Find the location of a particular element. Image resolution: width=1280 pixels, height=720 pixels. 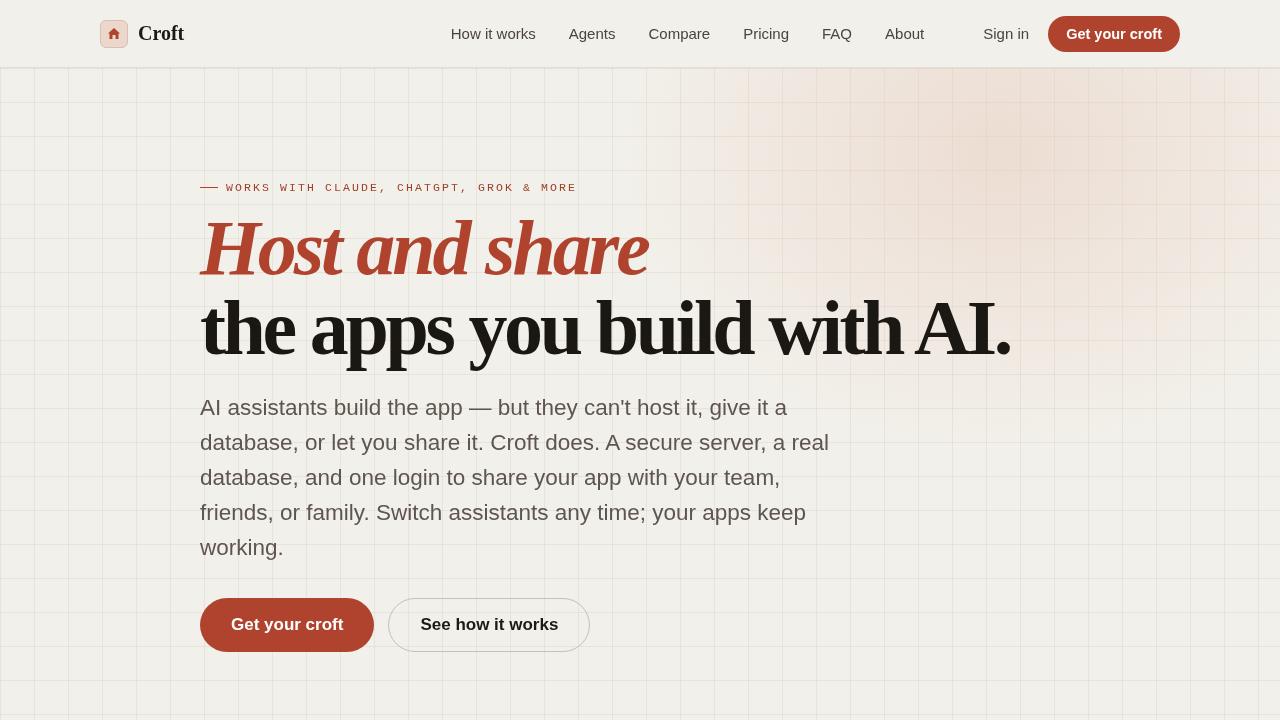

house-icon is located at coordinates (114, 33).